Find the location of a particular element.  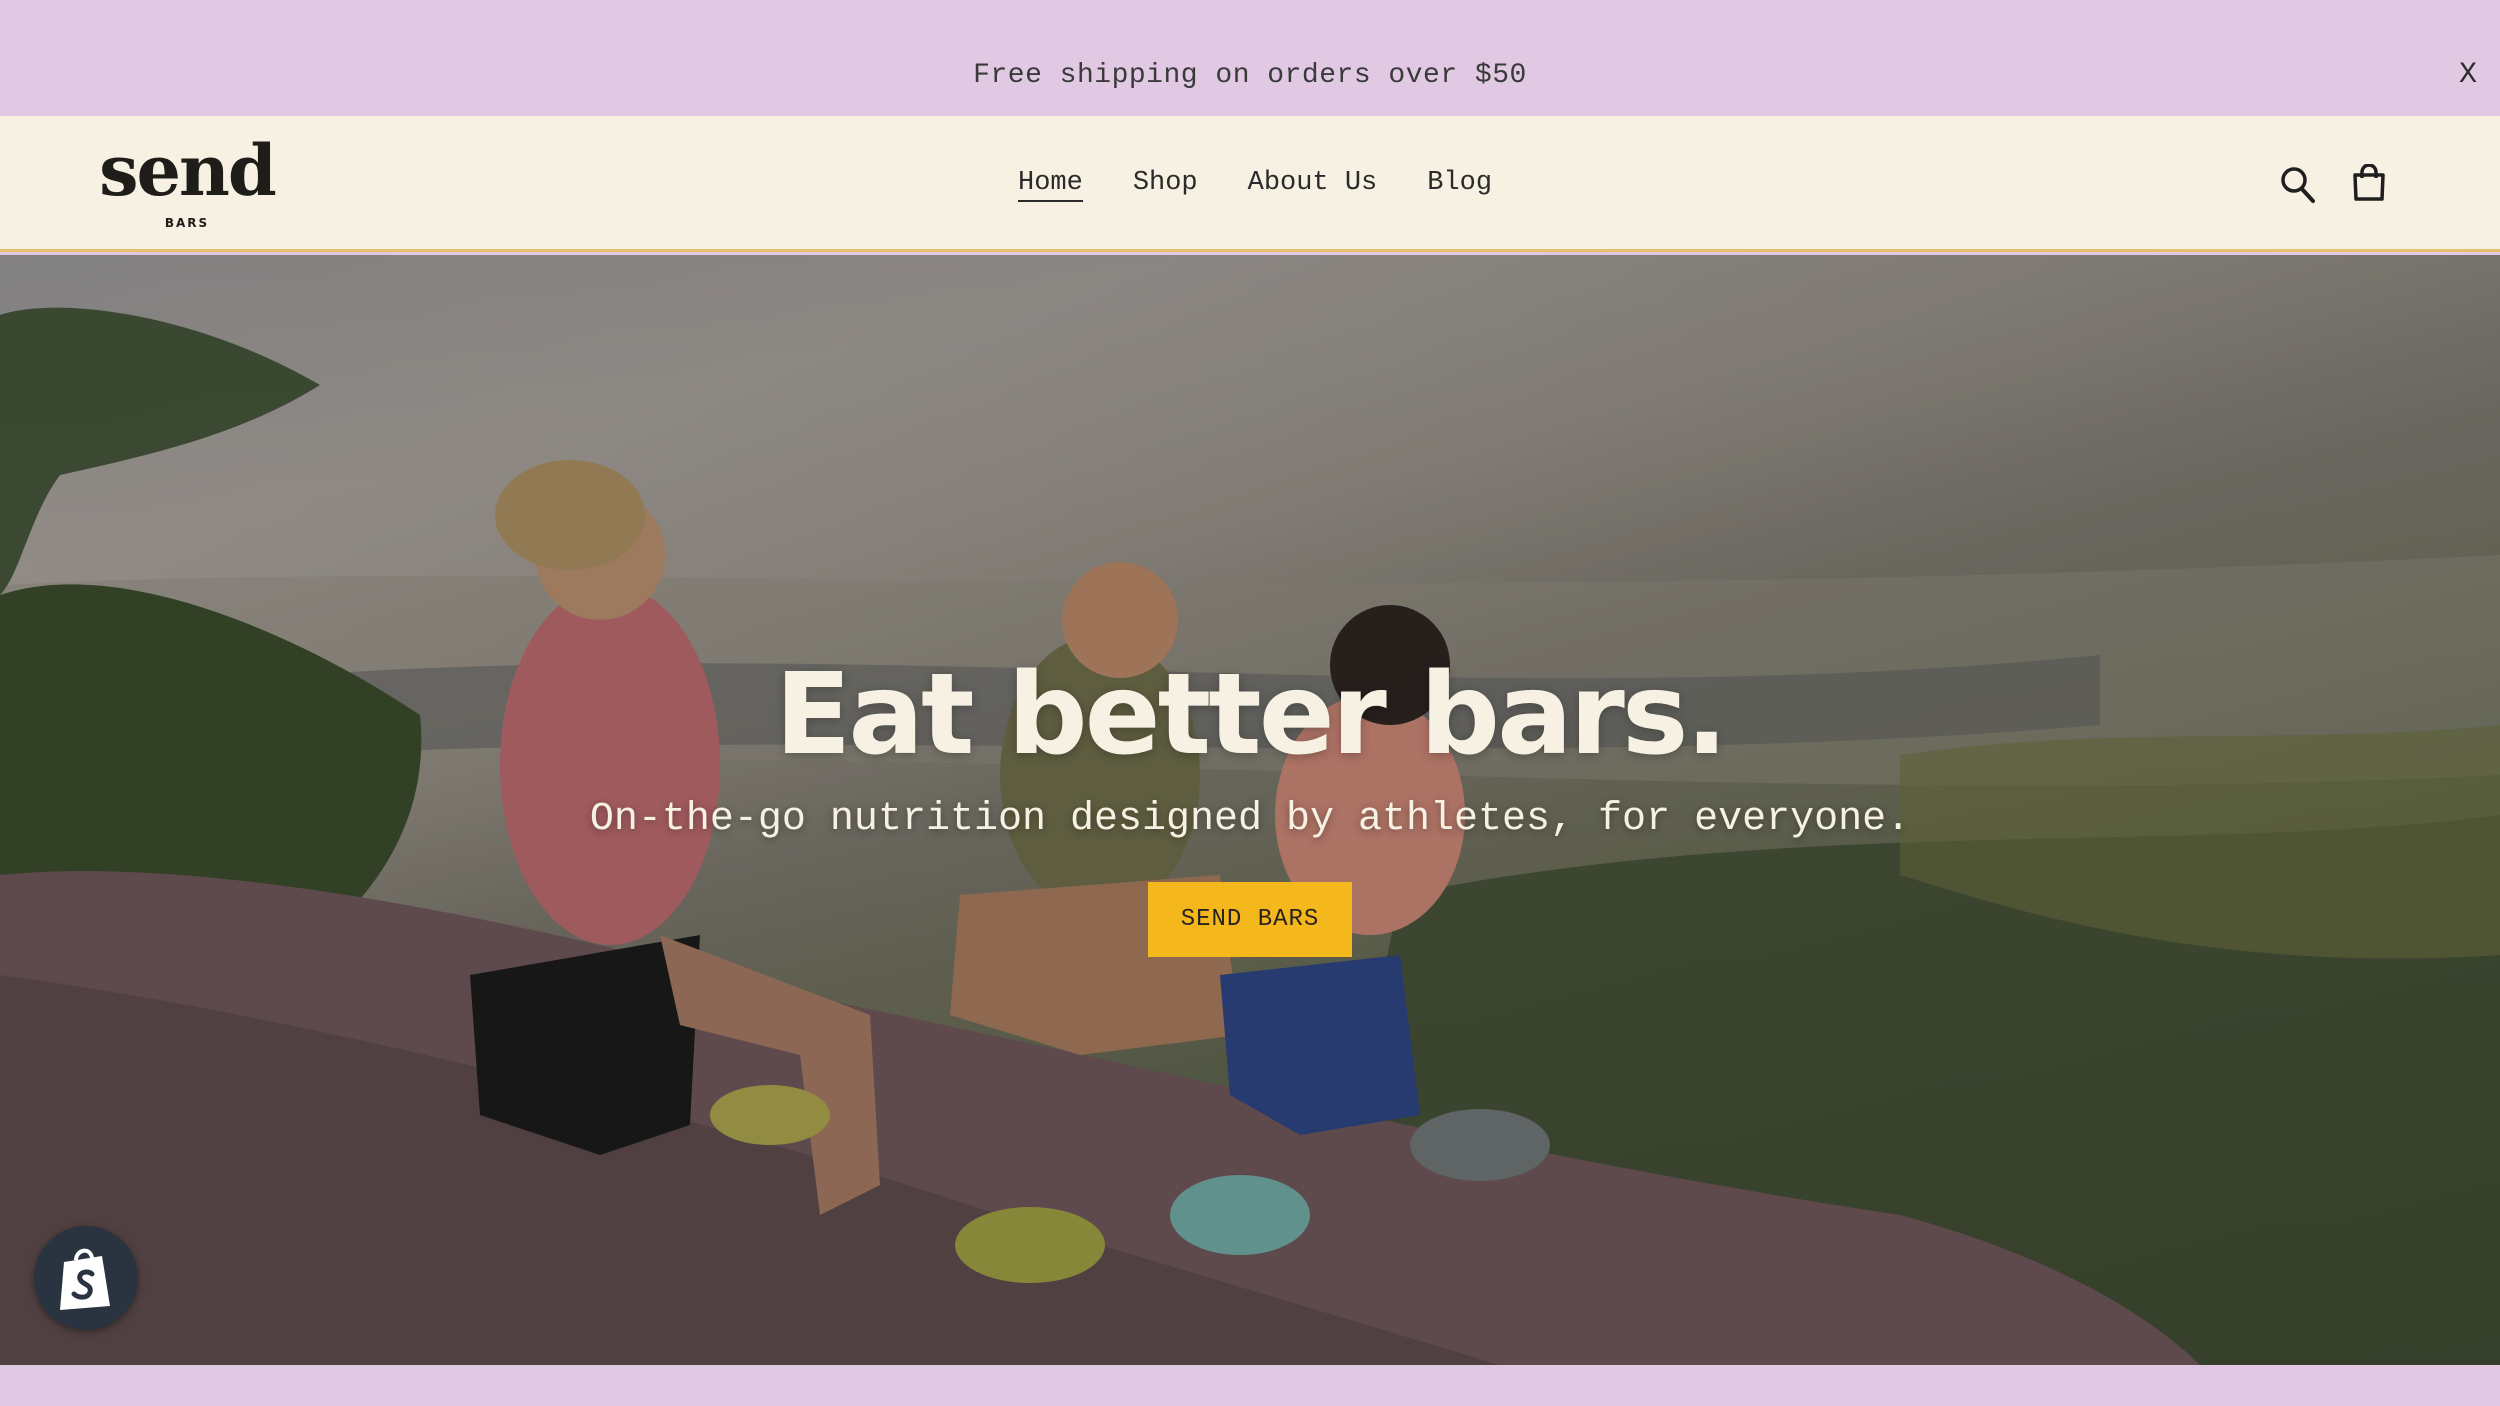

nav-item-blog: Blog is located at coordinates (1459, 185).